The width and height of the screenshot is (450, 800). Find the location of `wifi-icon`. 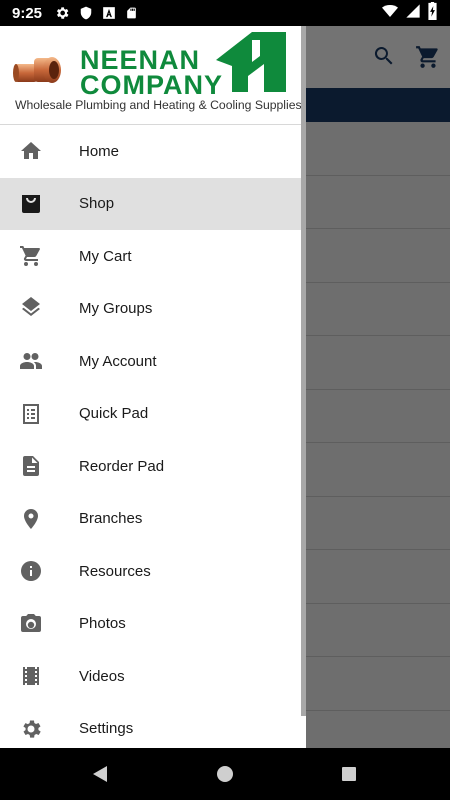

wifi-icon is located at coordinates (390, 13).